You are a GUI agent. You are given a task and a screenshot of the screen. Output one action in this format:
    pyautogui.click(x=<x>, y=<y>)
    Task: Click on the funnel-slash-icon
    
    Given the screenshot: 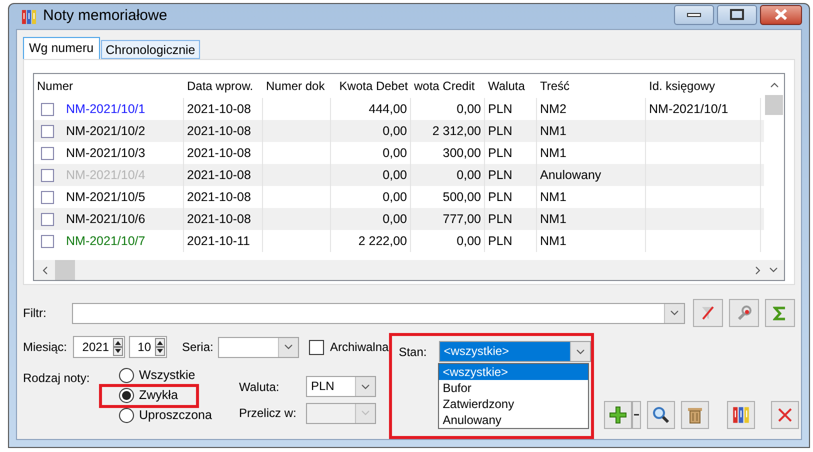 What is the action you would take?
    pyautogui.click(x=708, y=313)
    